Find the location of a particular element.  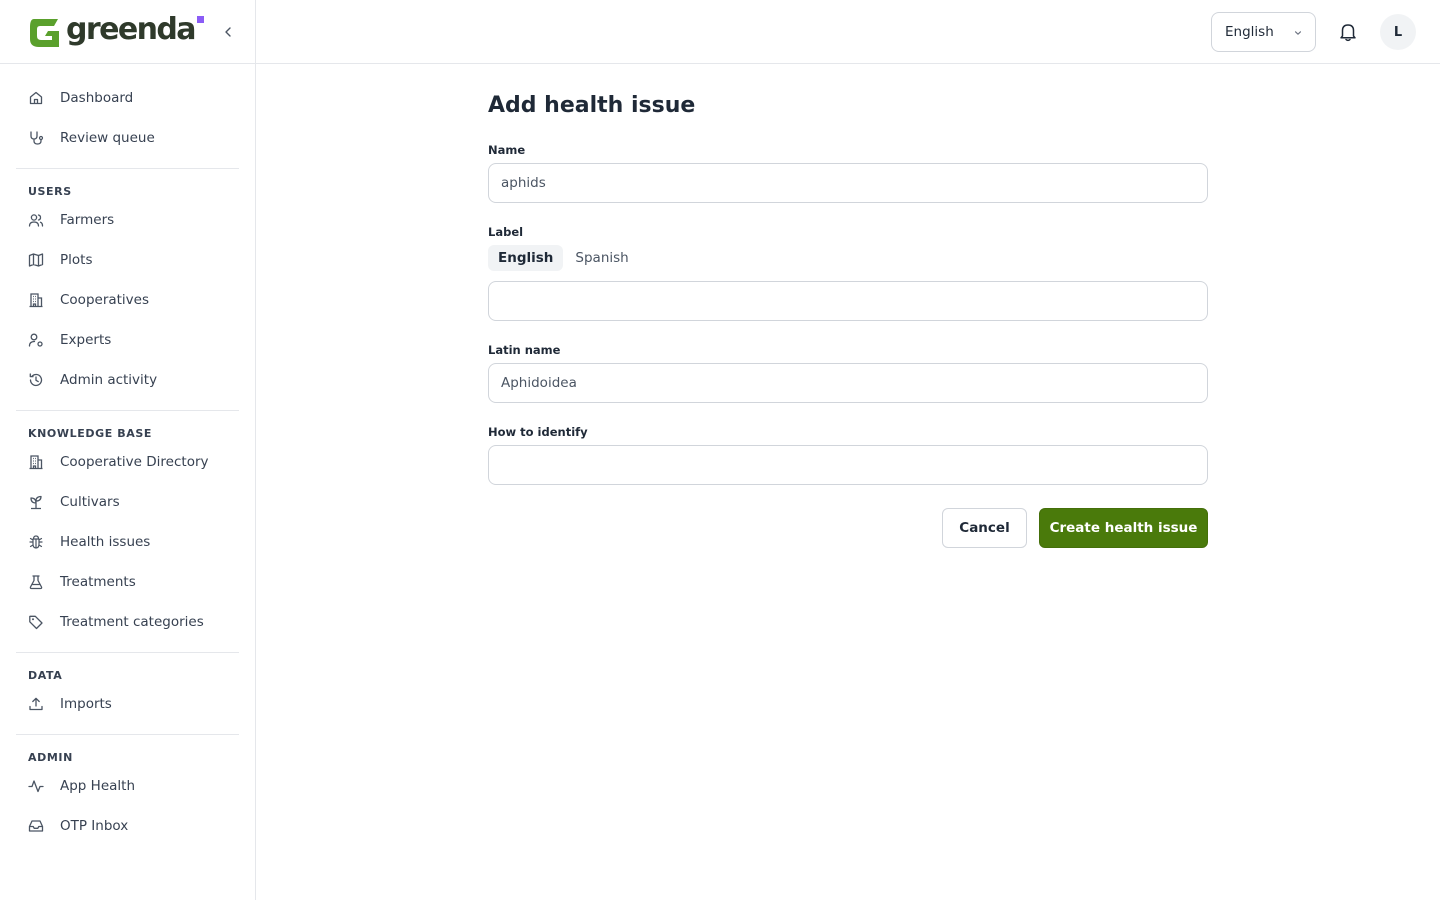

form-actions: Cancel Create health issue is located at coordinates (1075, 528).